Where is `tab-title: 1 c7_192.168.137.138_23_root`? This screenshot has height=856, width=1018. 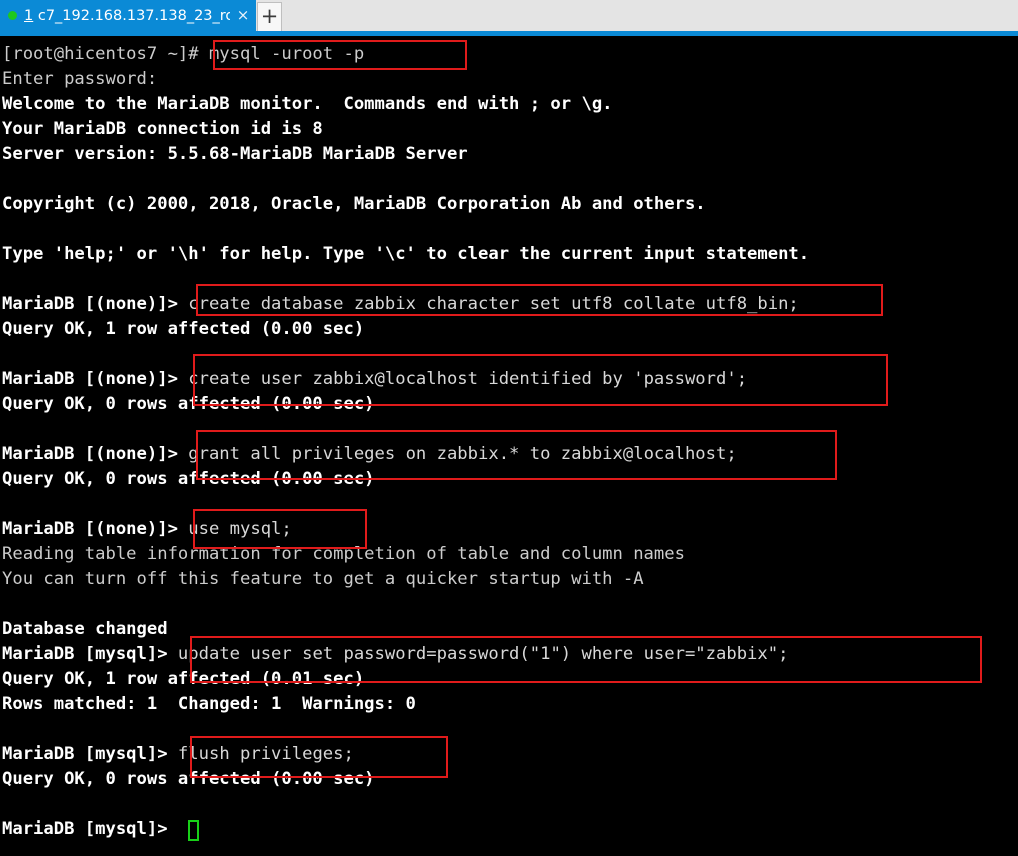
tab-title: 1 c7_192.168.137.138_23_root is located at coordinates (127, 16).